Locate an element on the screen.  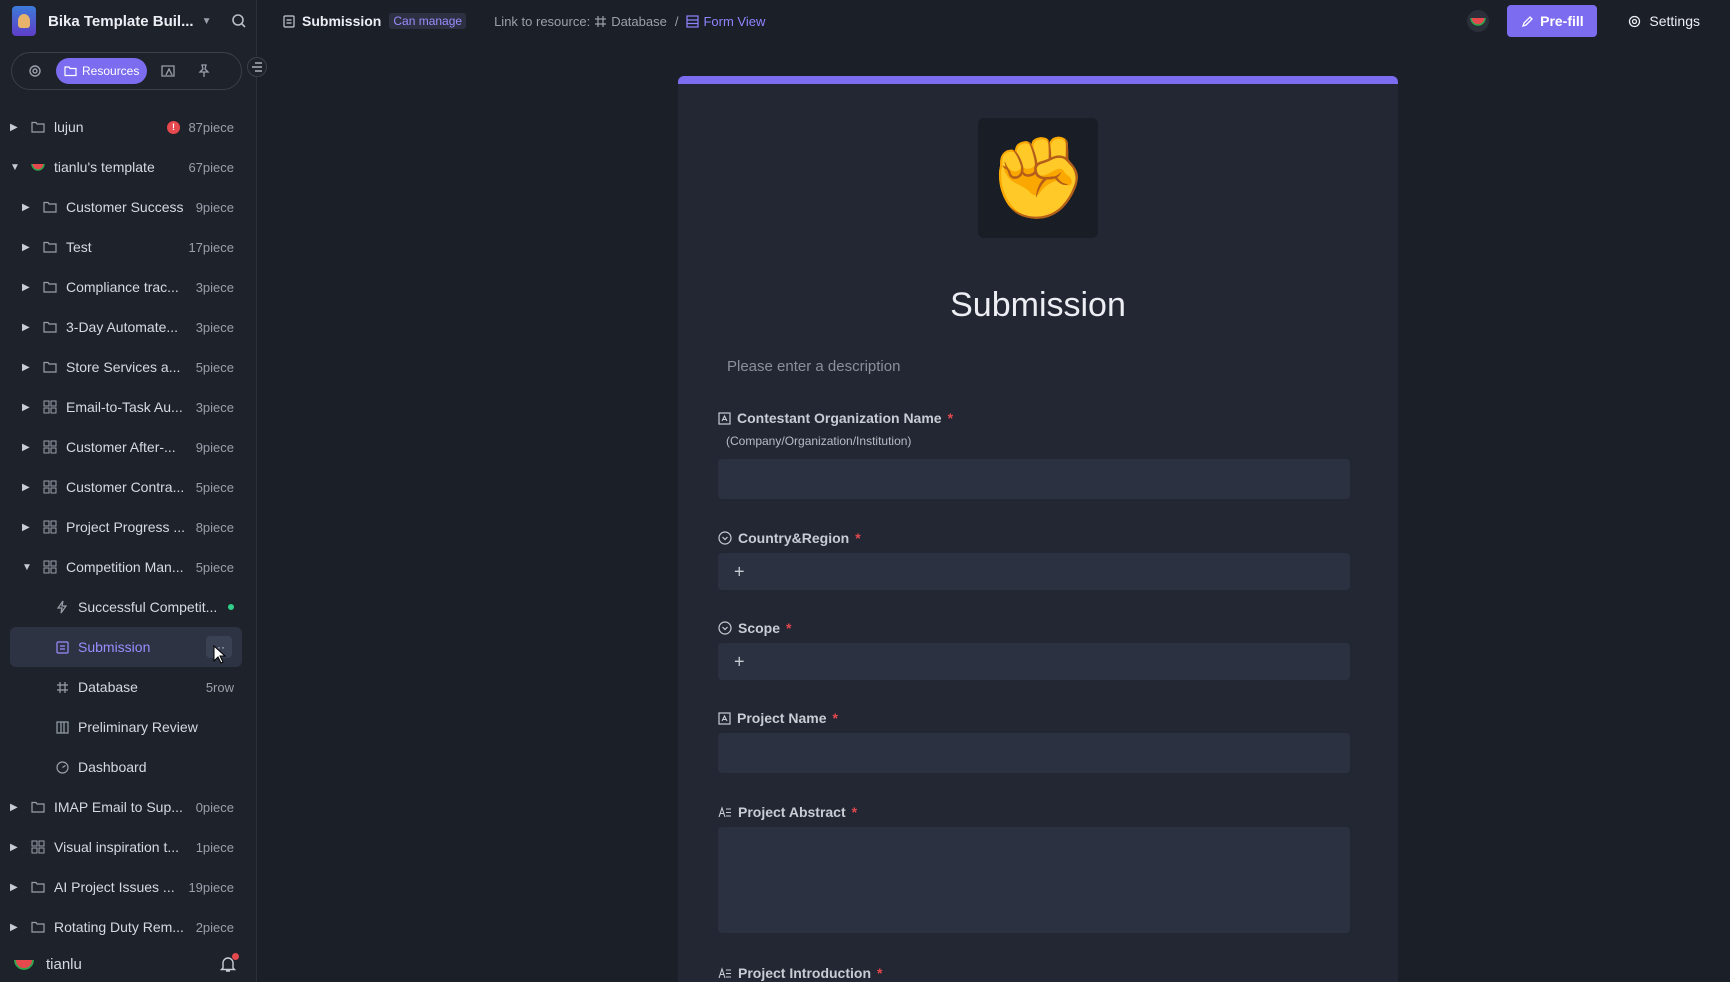
field-label-project-abstract: Project Abstract * is located at coordinates (787, 812).